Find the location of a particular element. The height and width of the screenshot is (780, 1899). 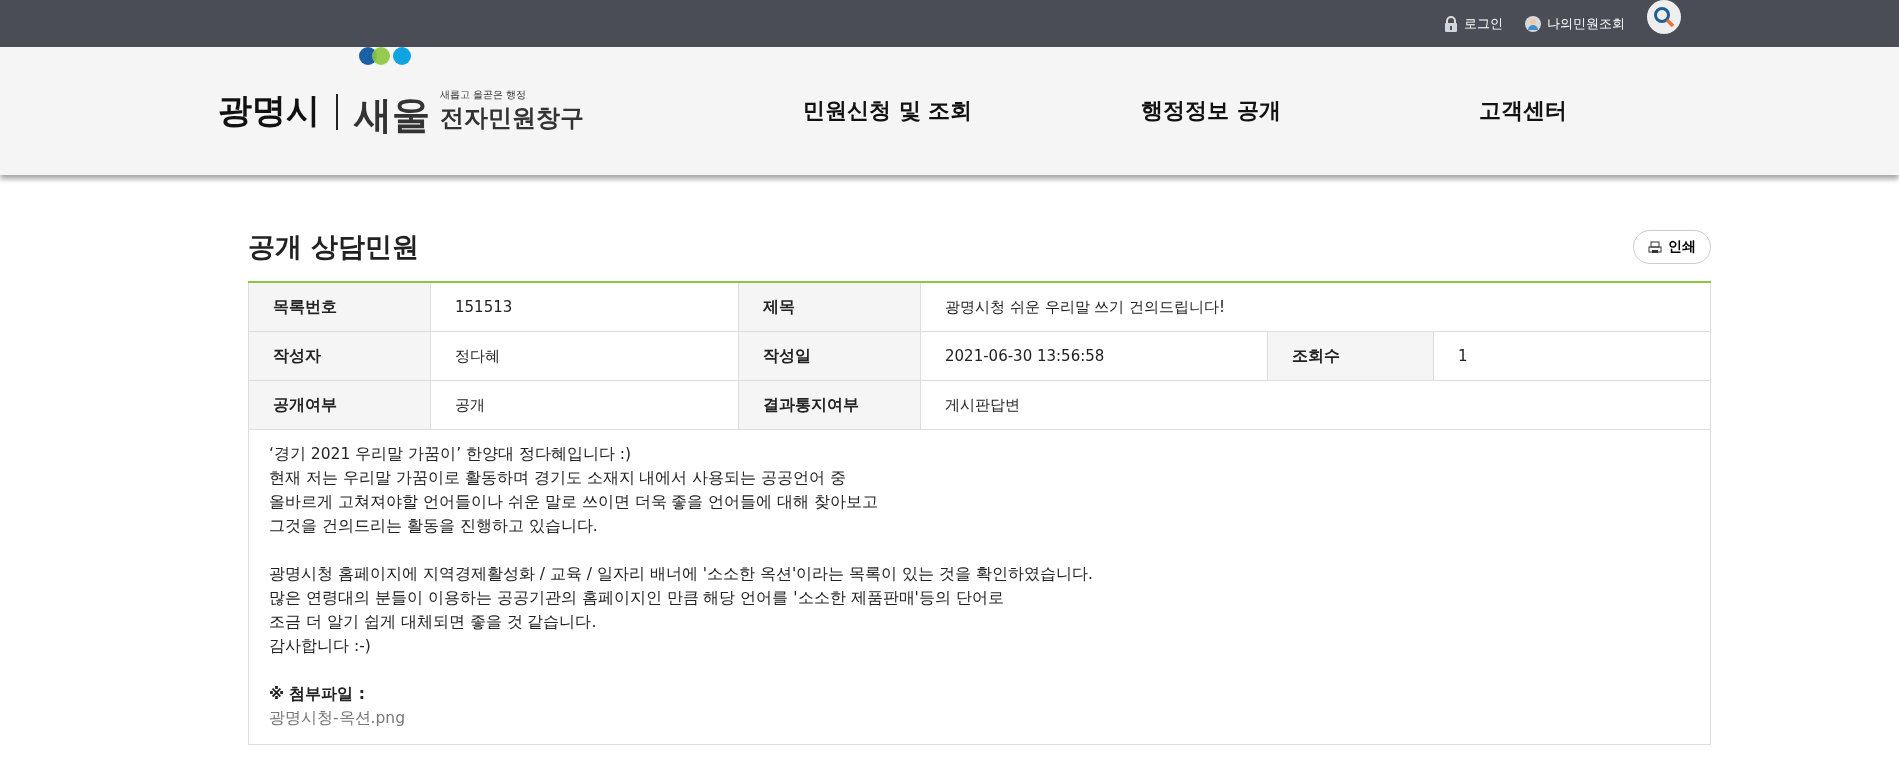

lock-icon is located at coordinates (1451, 23).